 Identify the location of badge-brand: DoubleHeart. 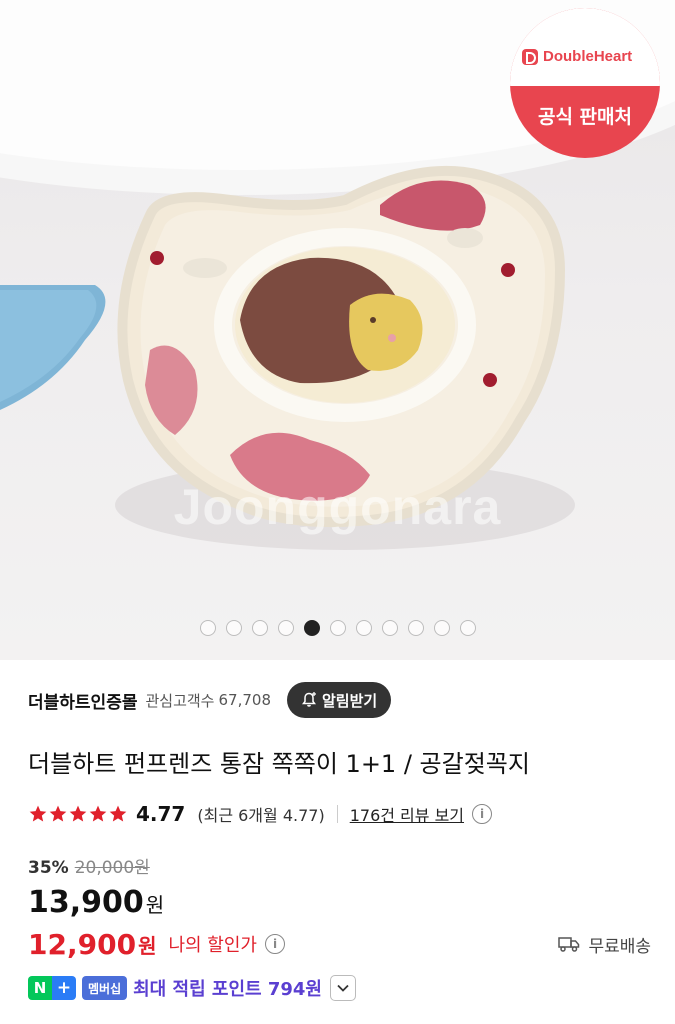
(588, 56).